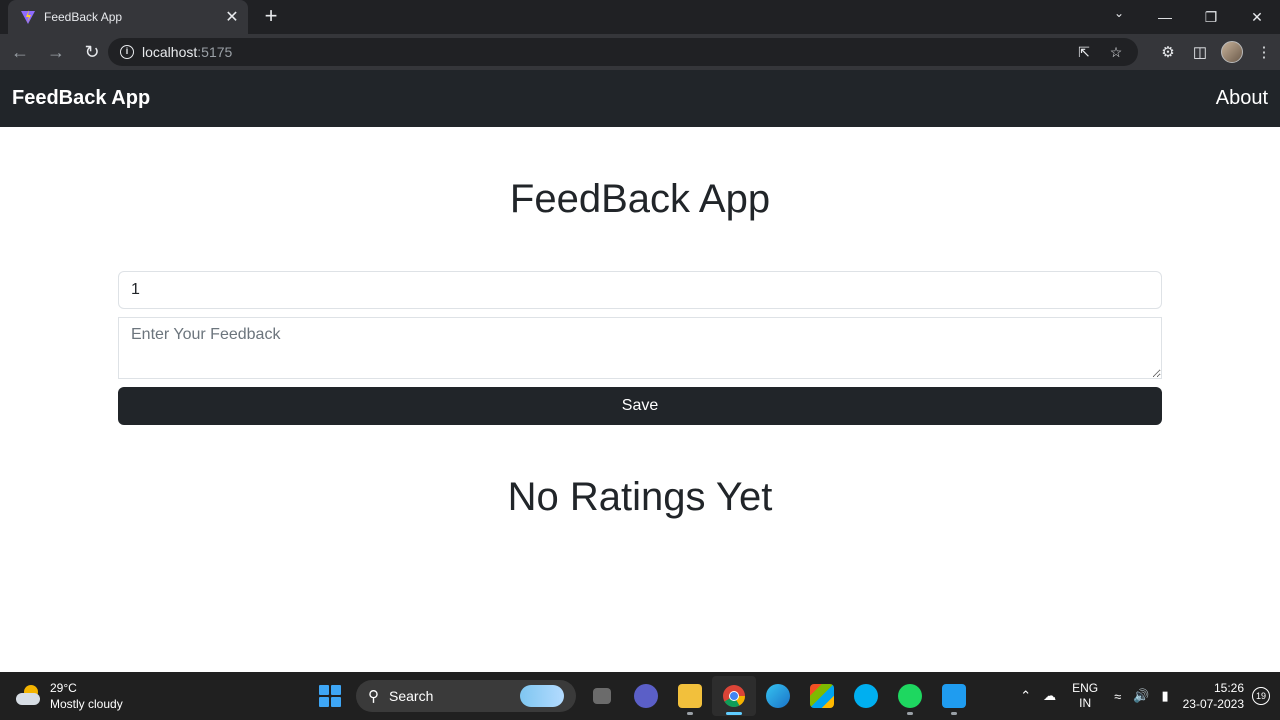 The height and width of the screenshot is (720, 1280). What do you see at coordinates (373, 696) in the screenshot?
I see `search-icon: ⚲` at bounding box center [373, 696].